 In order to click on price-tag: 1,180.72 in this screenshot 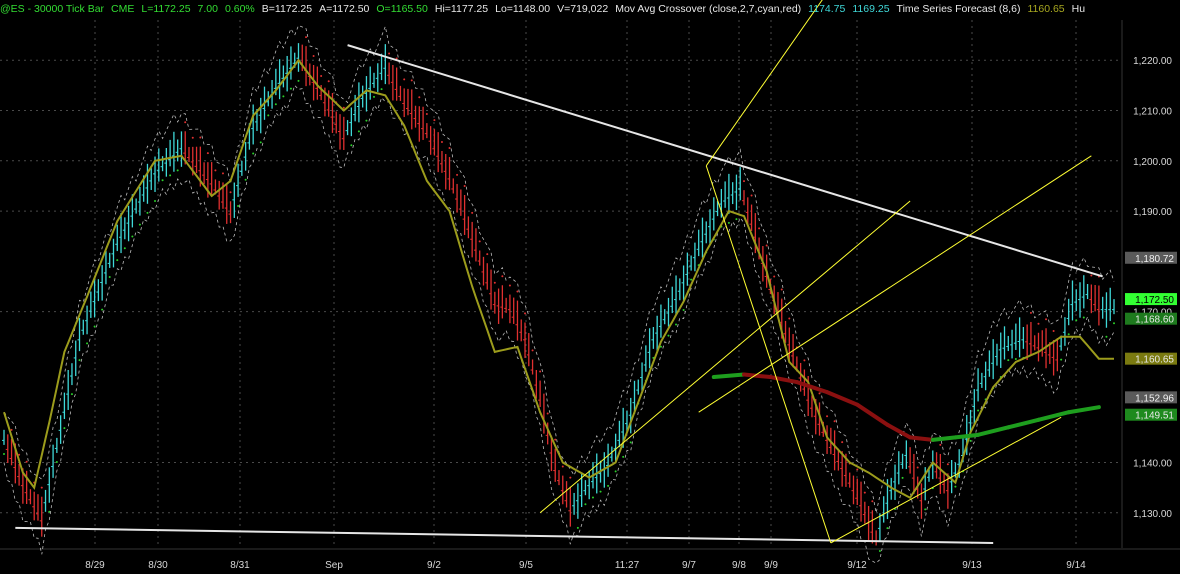, I will do `click(1151, 258)`.